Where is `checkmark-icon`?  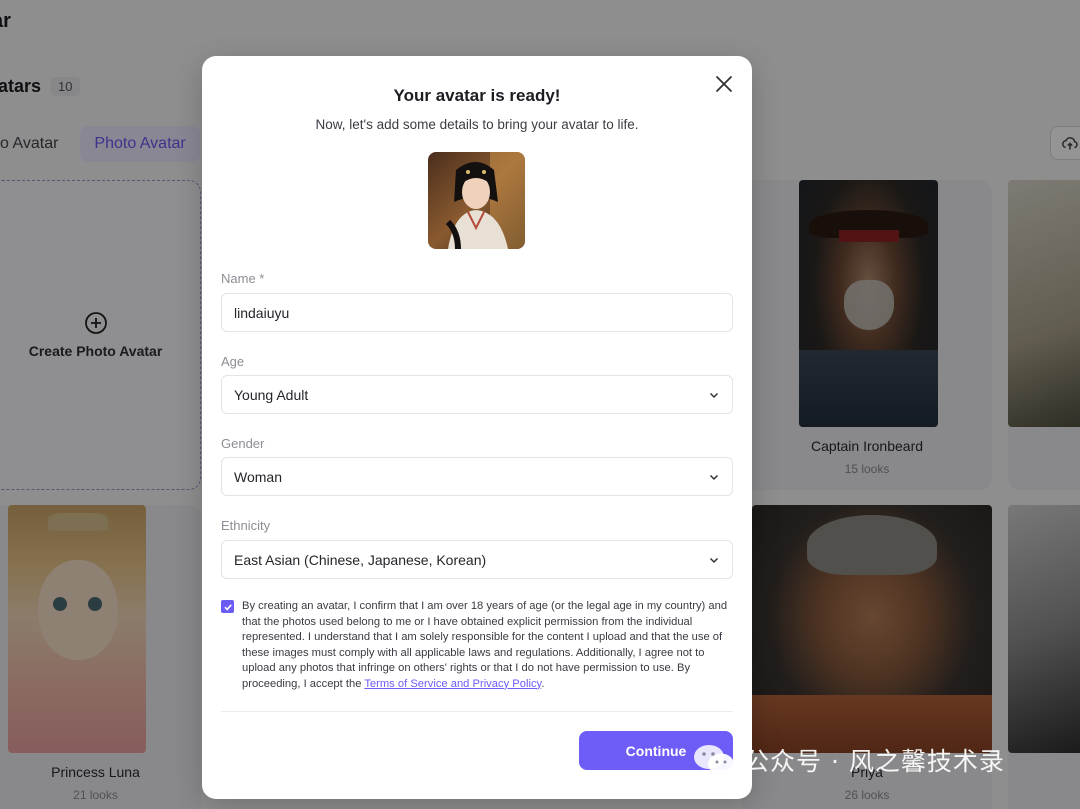
checkmark-icon is located at coordinates (227, 607).